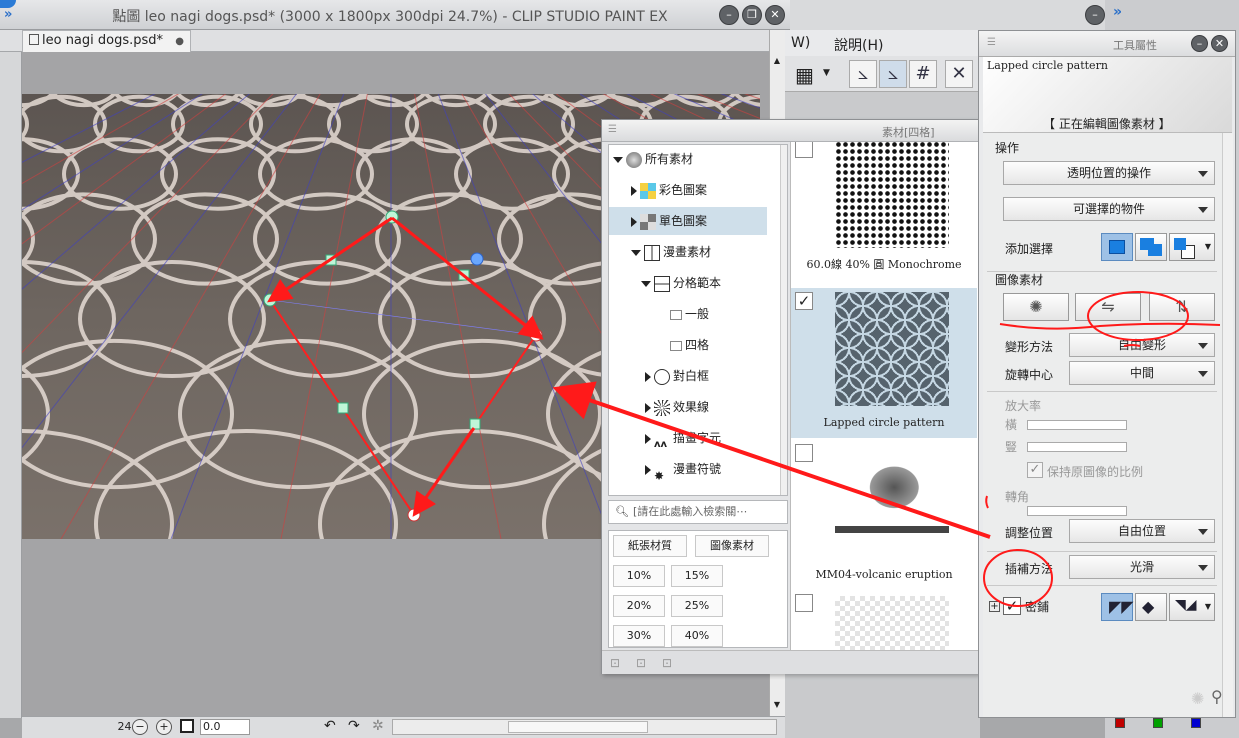 The image size is (1239, 738). Describe the element at coordinates (689, 190) in the screenshot. I see `tree-item-color-pattern: 彩色圖案` at that location.